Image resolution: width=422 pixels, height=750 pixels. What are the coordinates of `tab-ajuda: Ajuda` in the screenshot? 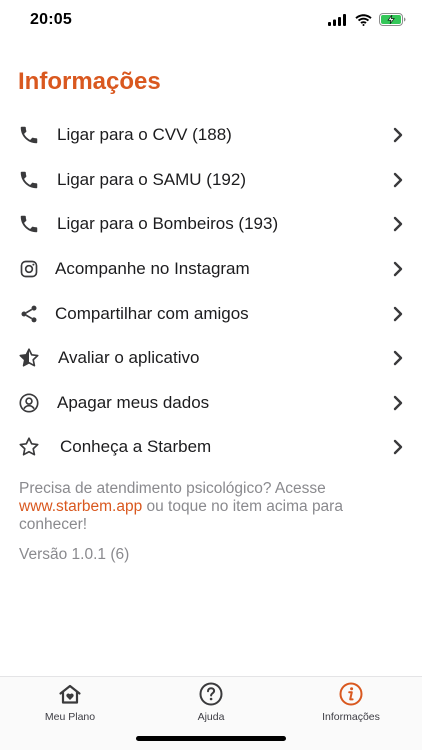 It's located at (211, 702).